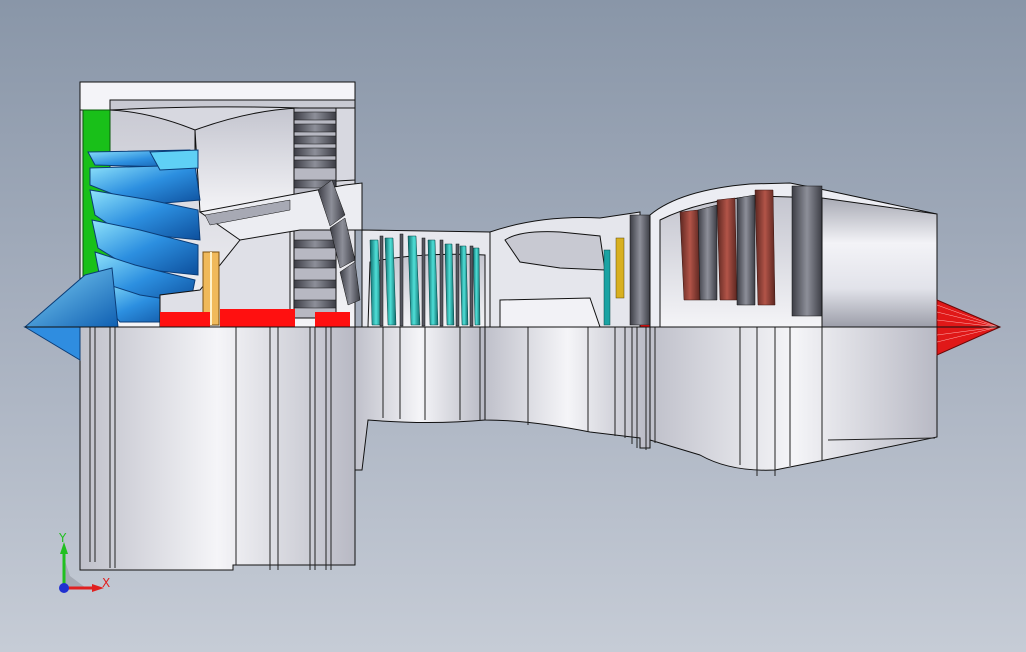 This screenshot has height=652, width=1026. Describe the element at coordinates (106, 583) in the screenshot. I see `axis-x-label: X` at that location.